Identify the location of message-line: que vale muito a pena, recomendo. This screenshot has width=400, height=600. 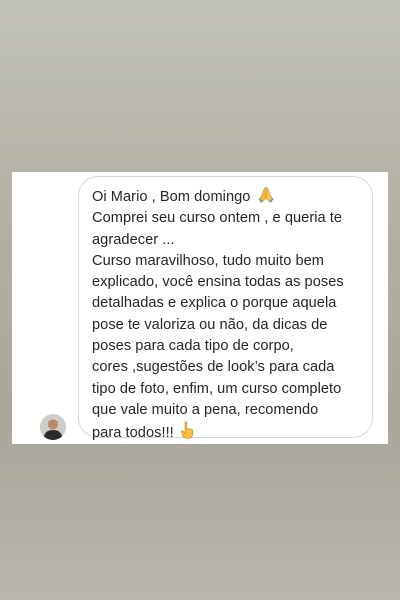
(205, 409).